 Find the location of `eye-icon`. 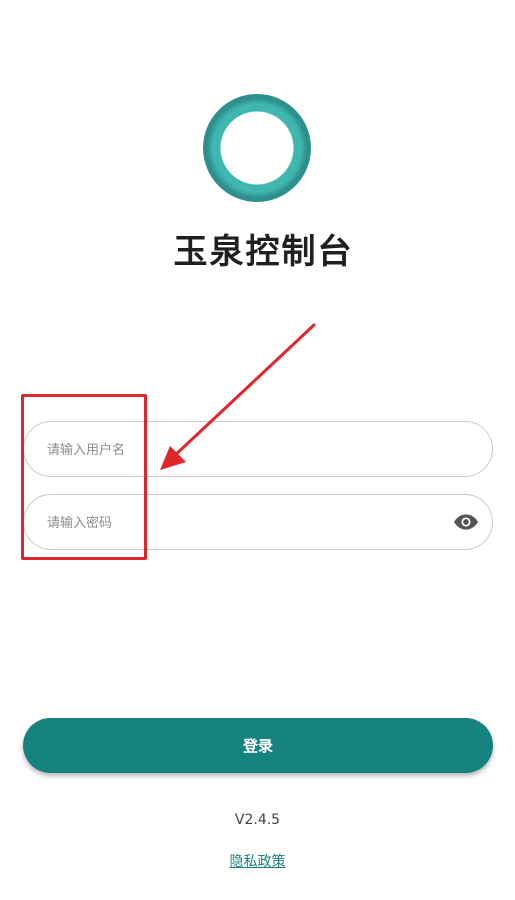

eye-icon is located at coordinates (466, 522).